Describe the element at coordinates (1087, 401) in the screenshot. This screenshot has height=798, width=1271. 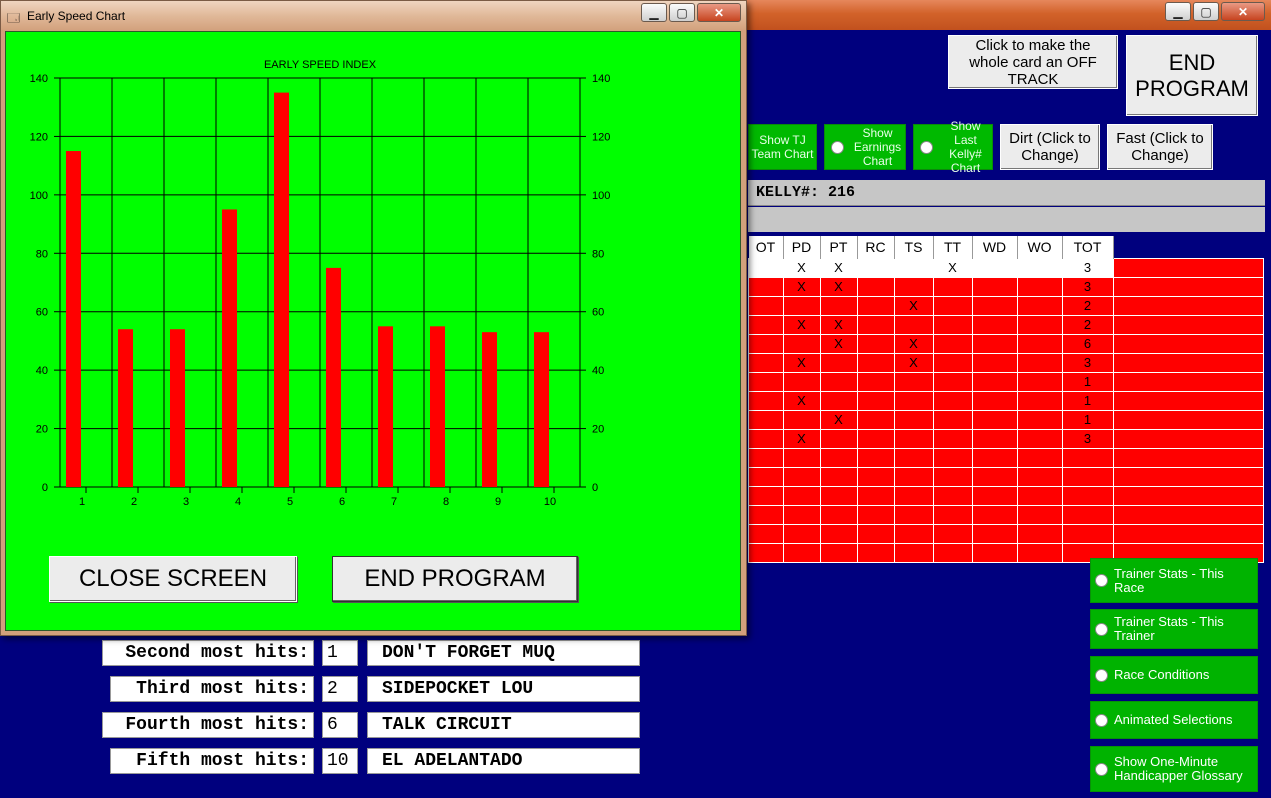
I see `table-cell: 1` at that location.